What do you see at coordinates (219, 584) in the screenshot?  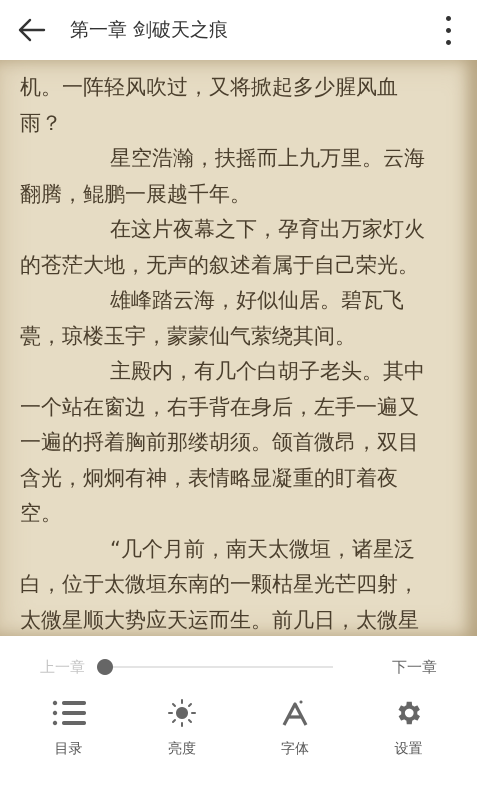 I see `text-line: 白，位于太微垣东南的一颗枯星光芒四射，` at bounding box center [219, 584].